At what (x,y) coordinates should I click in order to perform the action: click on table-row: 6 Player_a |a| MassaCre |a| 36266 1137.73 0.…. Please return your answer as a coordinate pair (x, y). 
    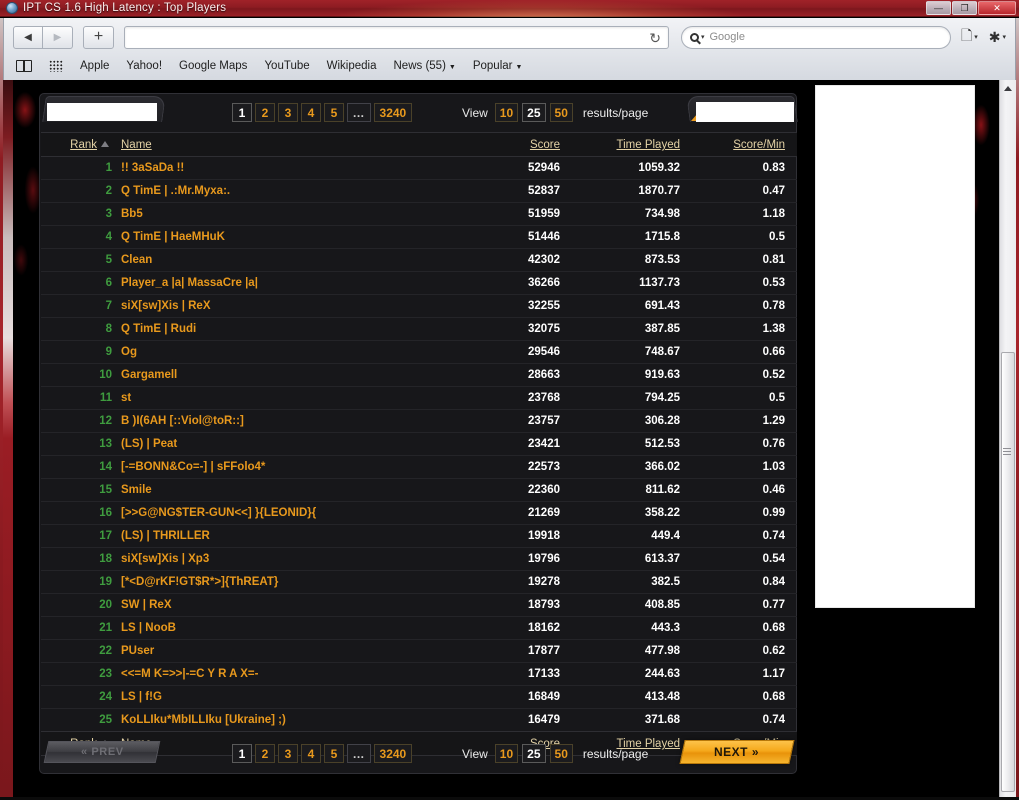
    Looking at the image, I should click on (419, 283).